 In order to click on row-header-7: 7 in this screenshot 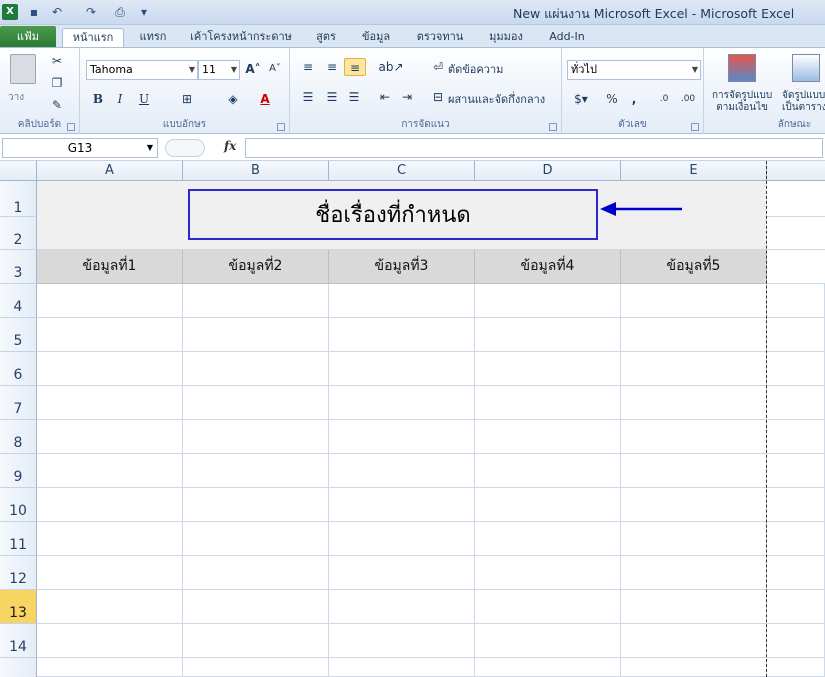, I will do `click(18, 403)`.